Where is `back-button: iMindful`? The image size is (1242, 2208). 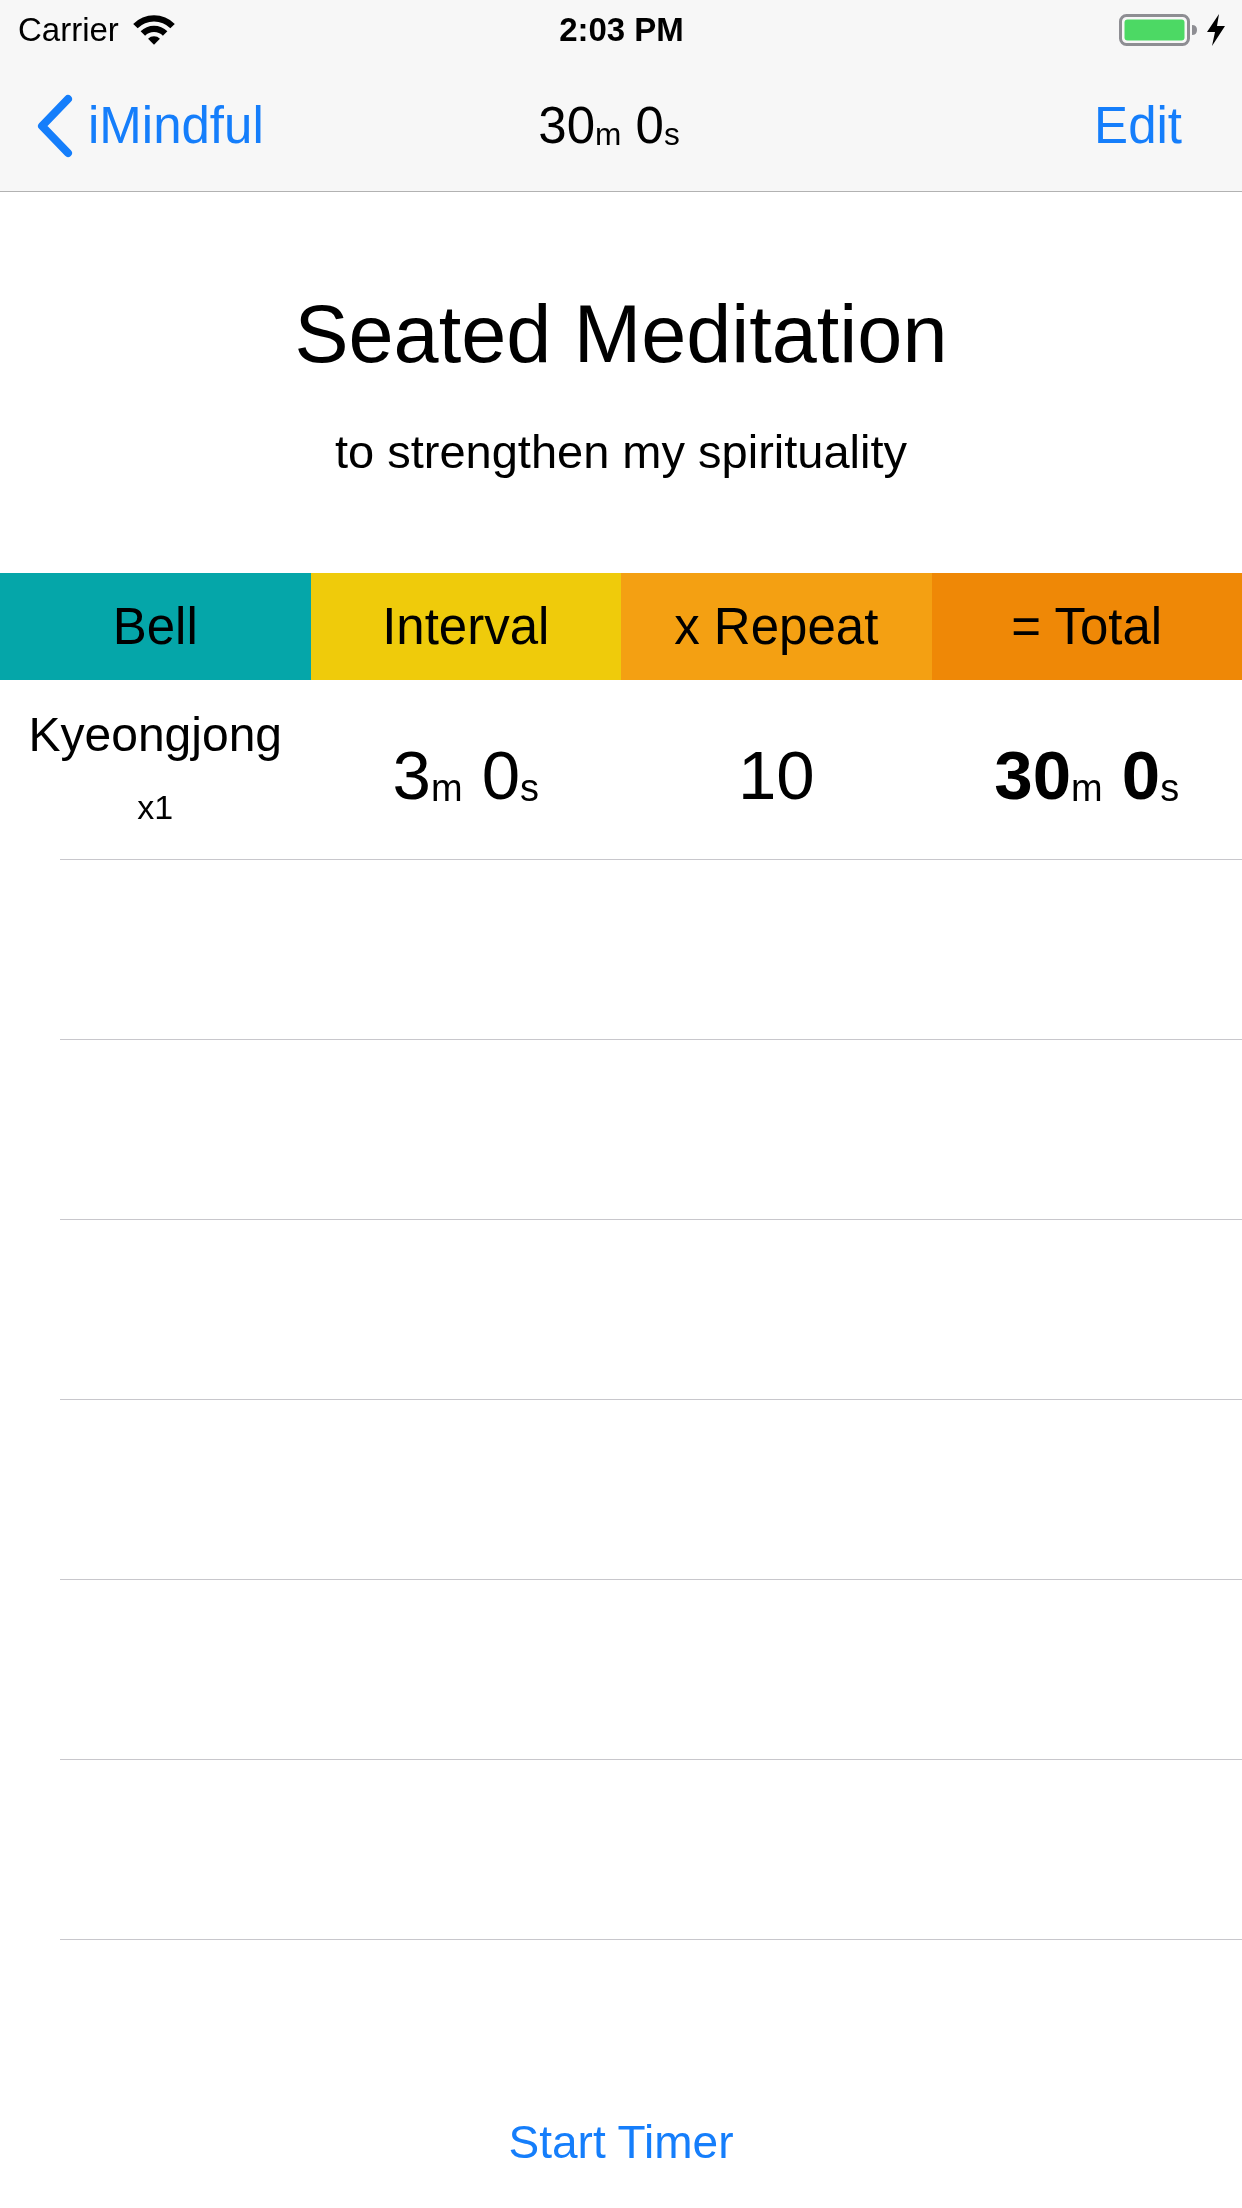 back-button: iMindful is located at coordinates (150, 125).